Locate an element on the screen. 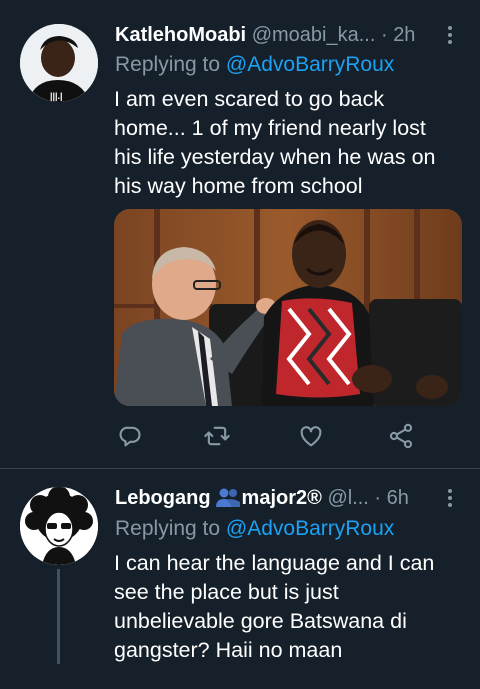 The width and height of the screenshot is (480, 689). avatar-photo: |||.| is located at coordinates (59, 63).